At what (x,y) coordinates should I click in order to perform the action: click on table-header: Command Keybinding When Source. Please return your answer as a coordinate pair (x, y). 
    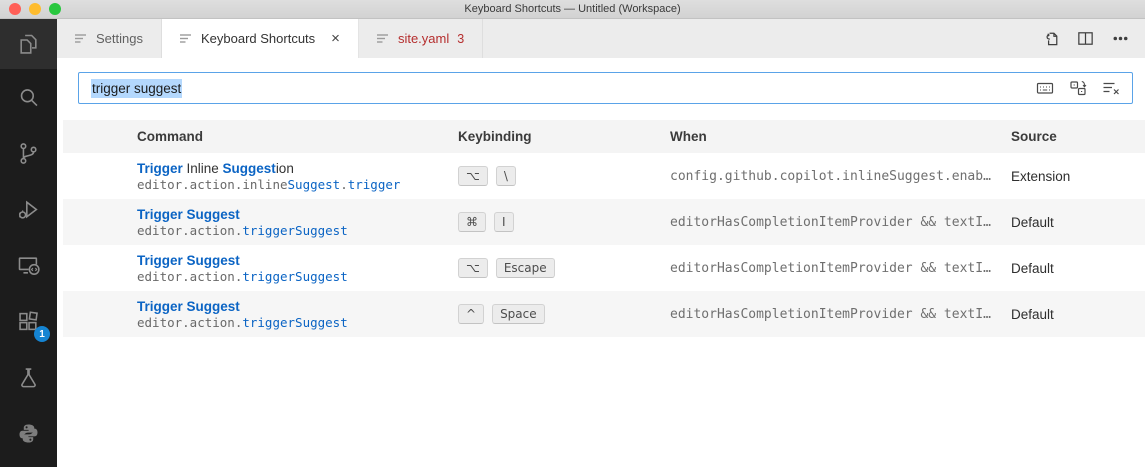
    Looking at the image, I should click on (604, 136).